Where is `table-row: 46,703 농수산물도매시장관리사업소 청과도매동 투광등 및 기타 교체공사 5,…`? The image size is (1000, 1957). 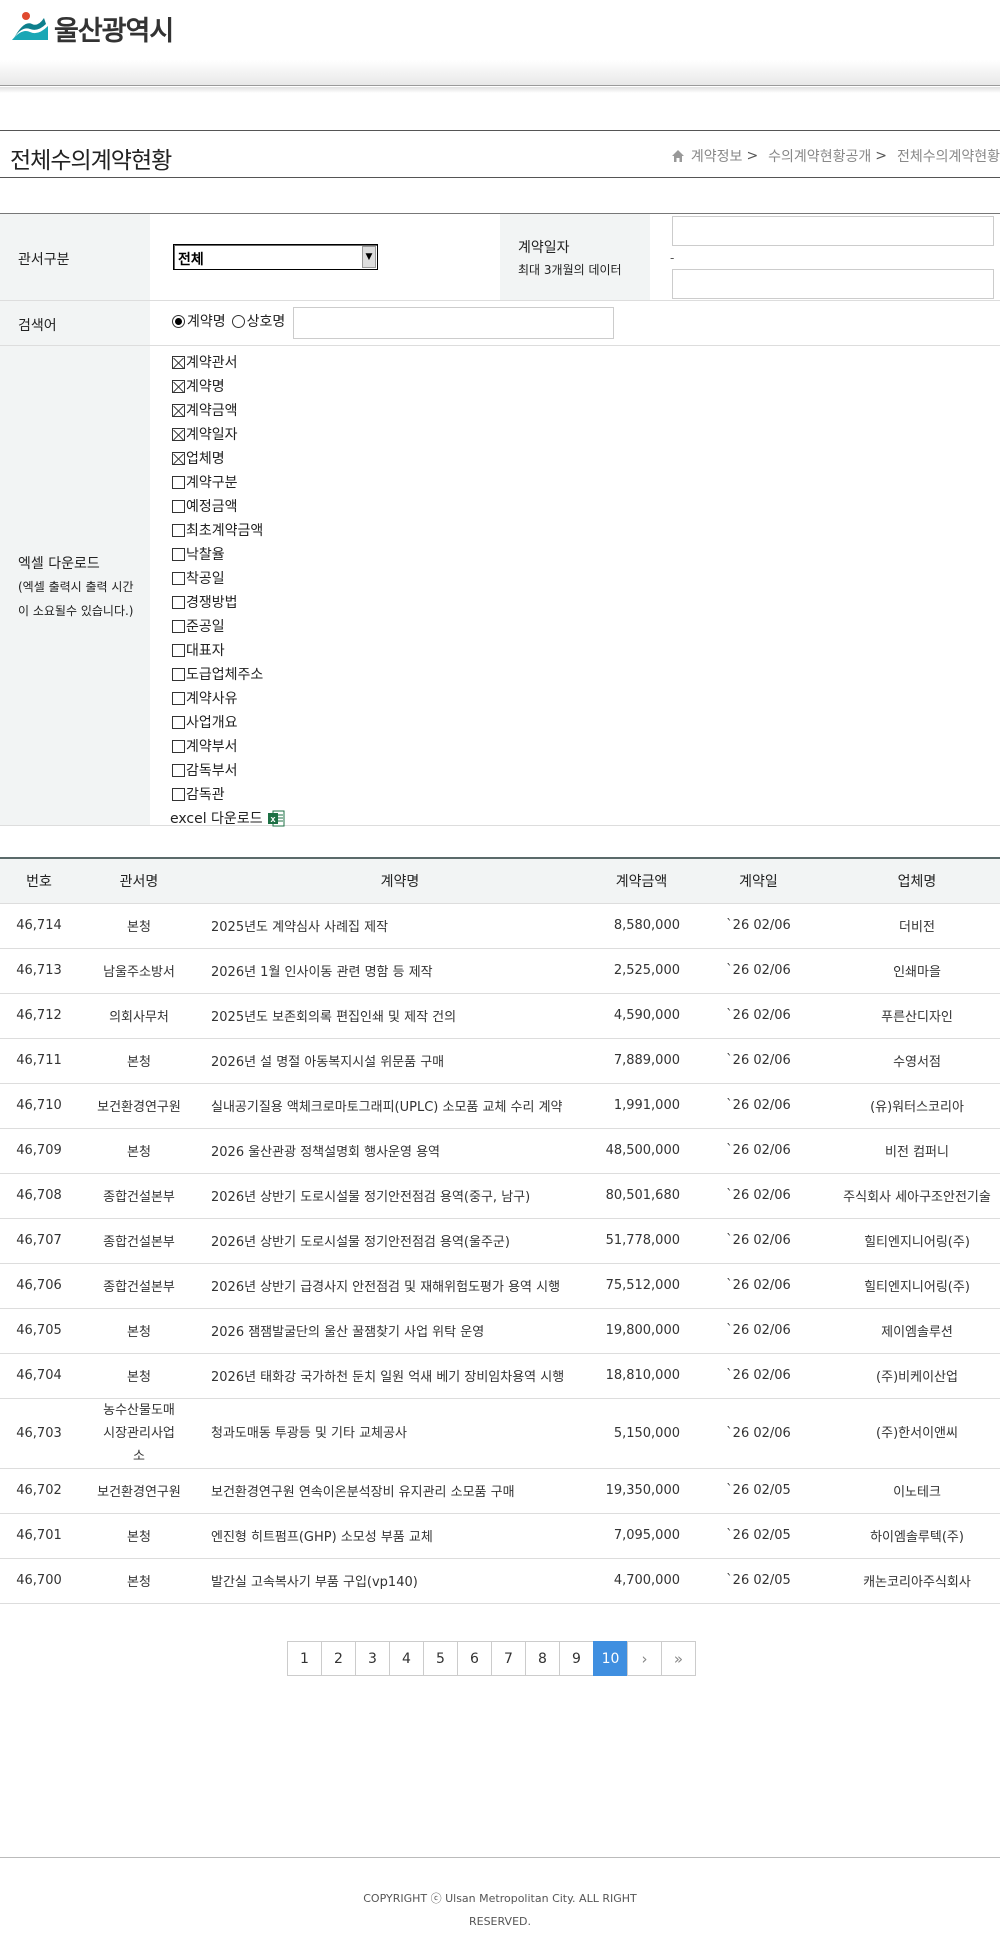
table-row: 46,703 농수산물도매시장관리사업소 청과도매동 투광등 및 기타 교체공사 5,… is located at coordinates (500, 1433).